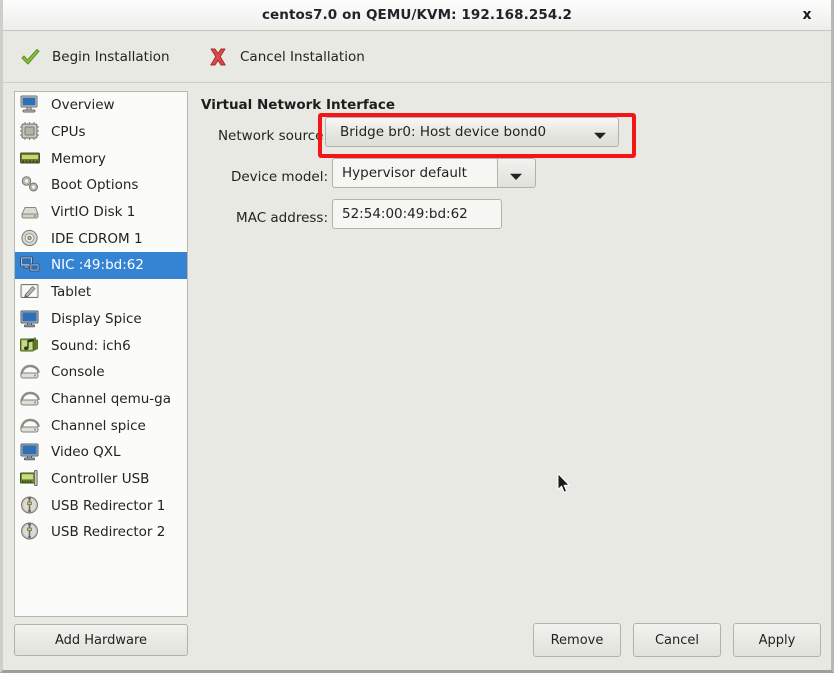 This screenshot has width=834, height=673. I want to click on sidebar-item-overview: Overview, so click(101, 105).